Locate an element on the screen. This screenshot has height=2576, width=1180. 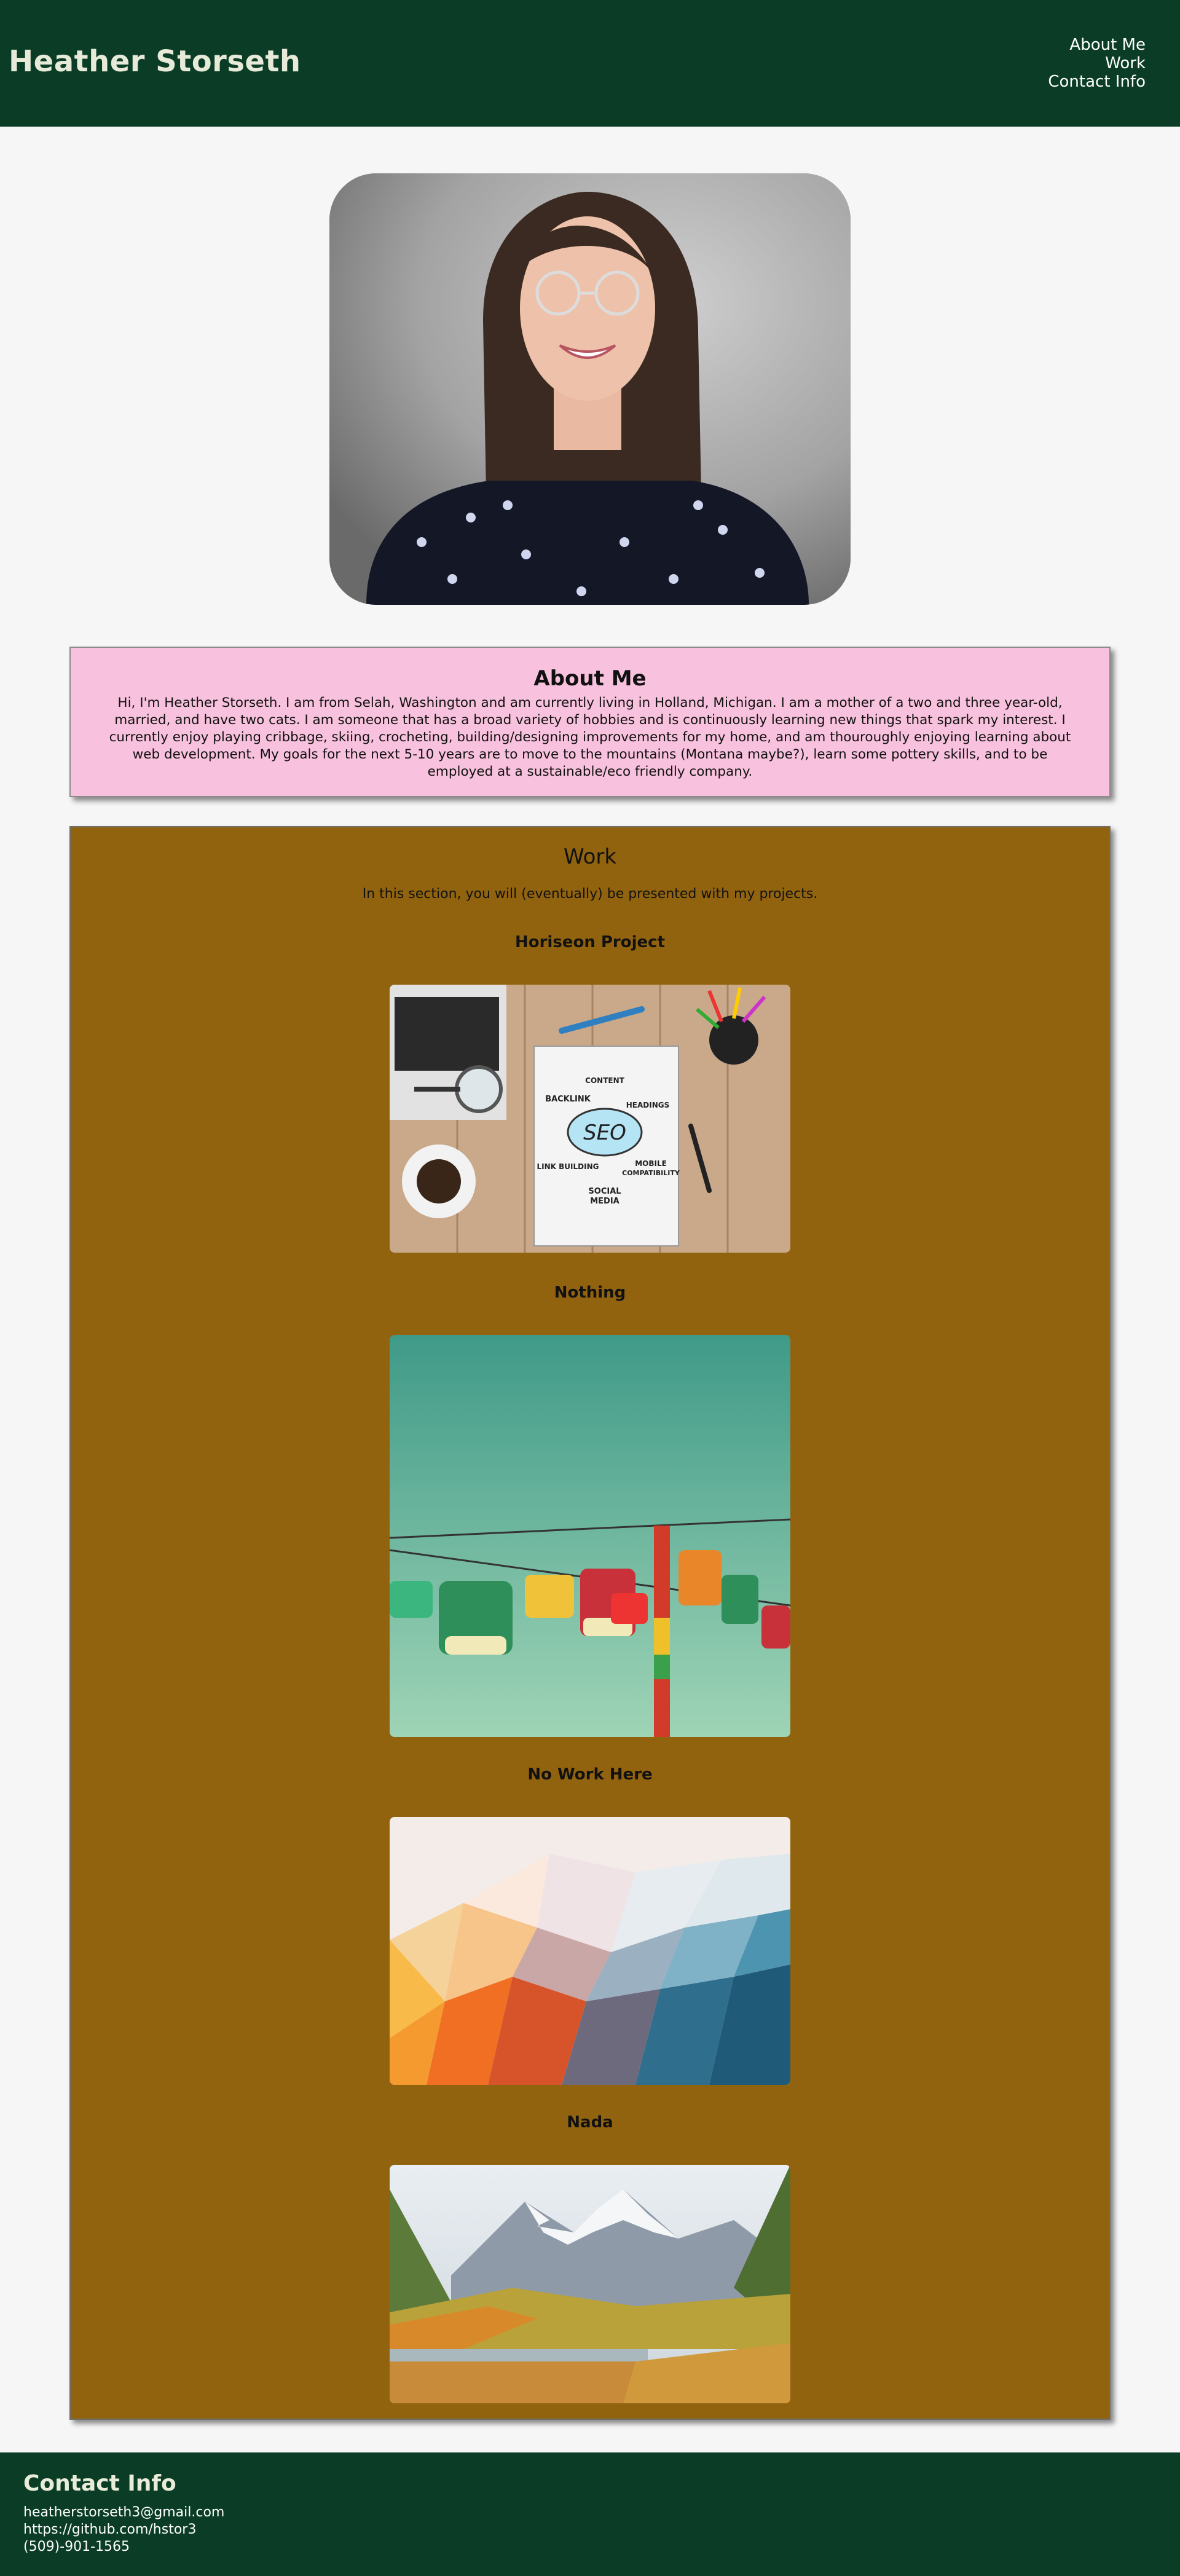
contact-email: heatherstorseth3@gmail.com is located at coordinates (124, 2513).